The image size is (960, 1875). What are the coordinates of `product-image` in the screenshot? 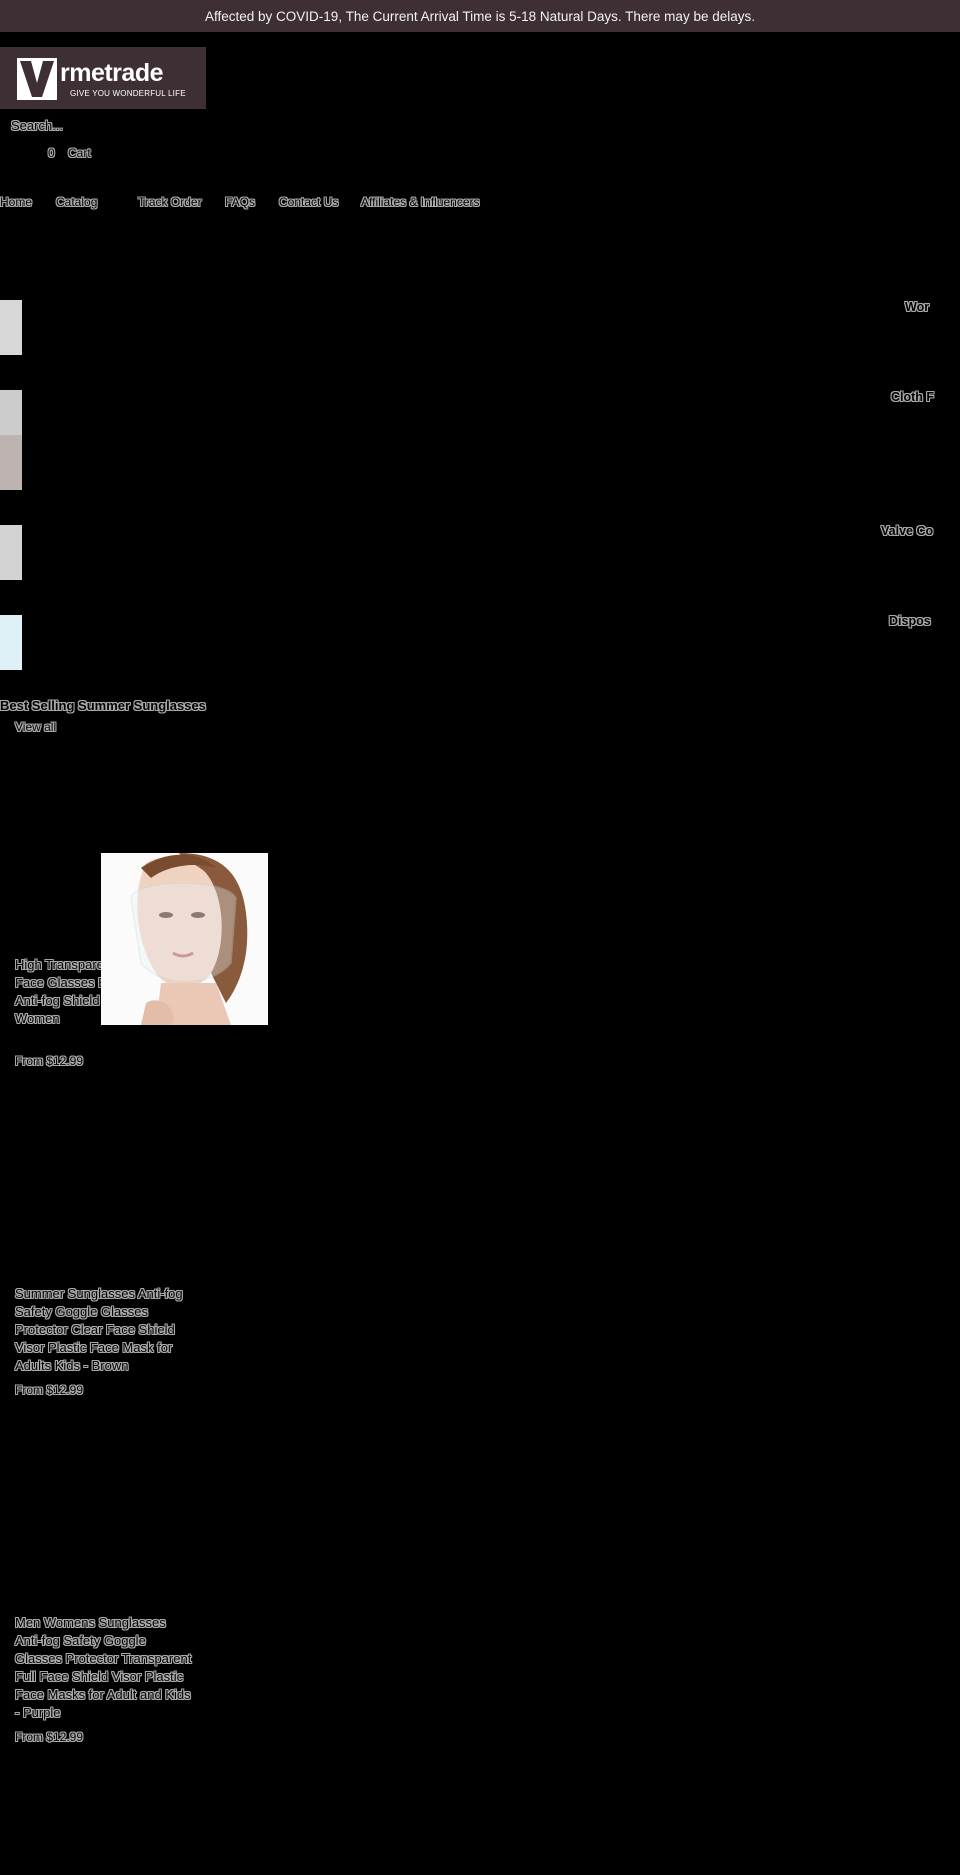 It's located at (184, 939).